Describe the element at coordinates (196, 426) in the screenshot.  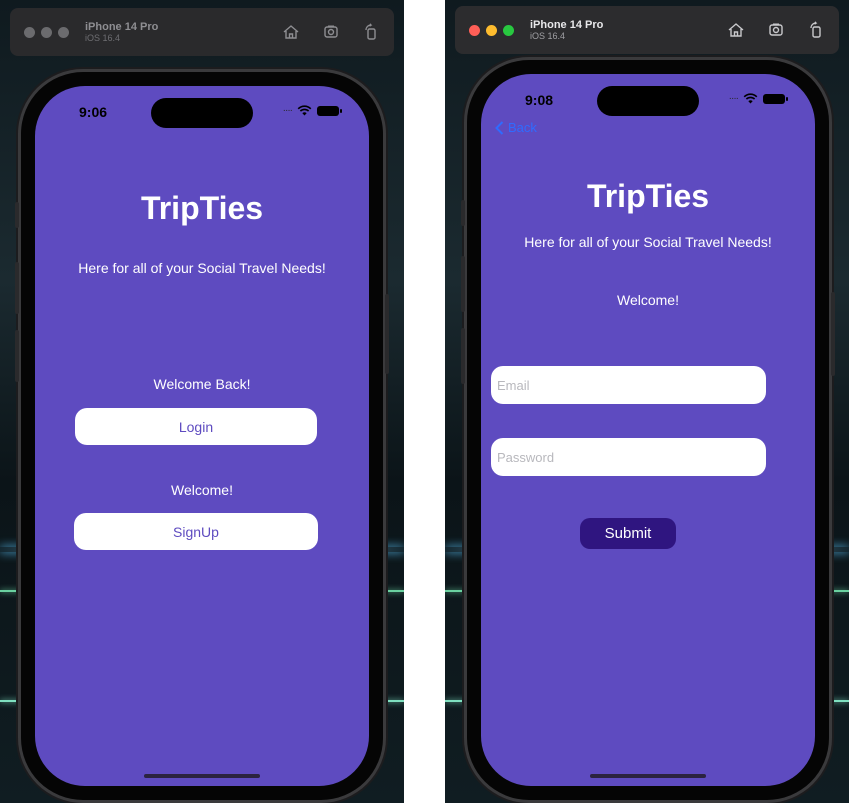
I see `login-button: Login` at that location.